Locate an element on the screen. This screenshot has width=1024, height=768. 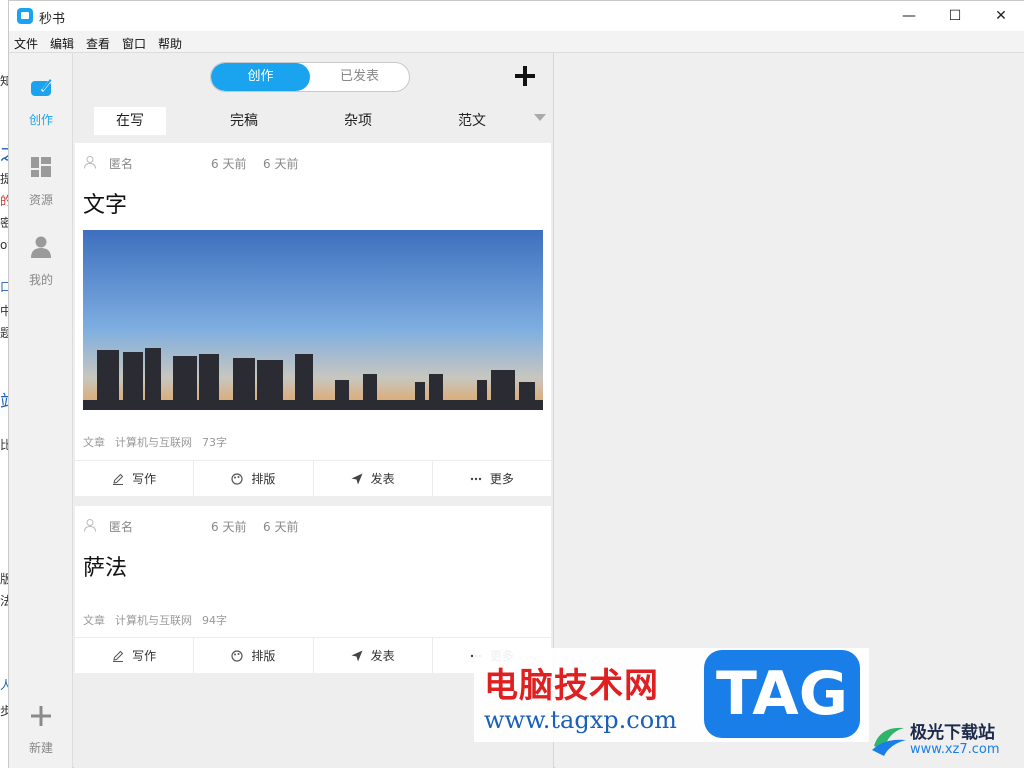
watermark-site-url: www.xz7.com is located at coordinates (955, 749).